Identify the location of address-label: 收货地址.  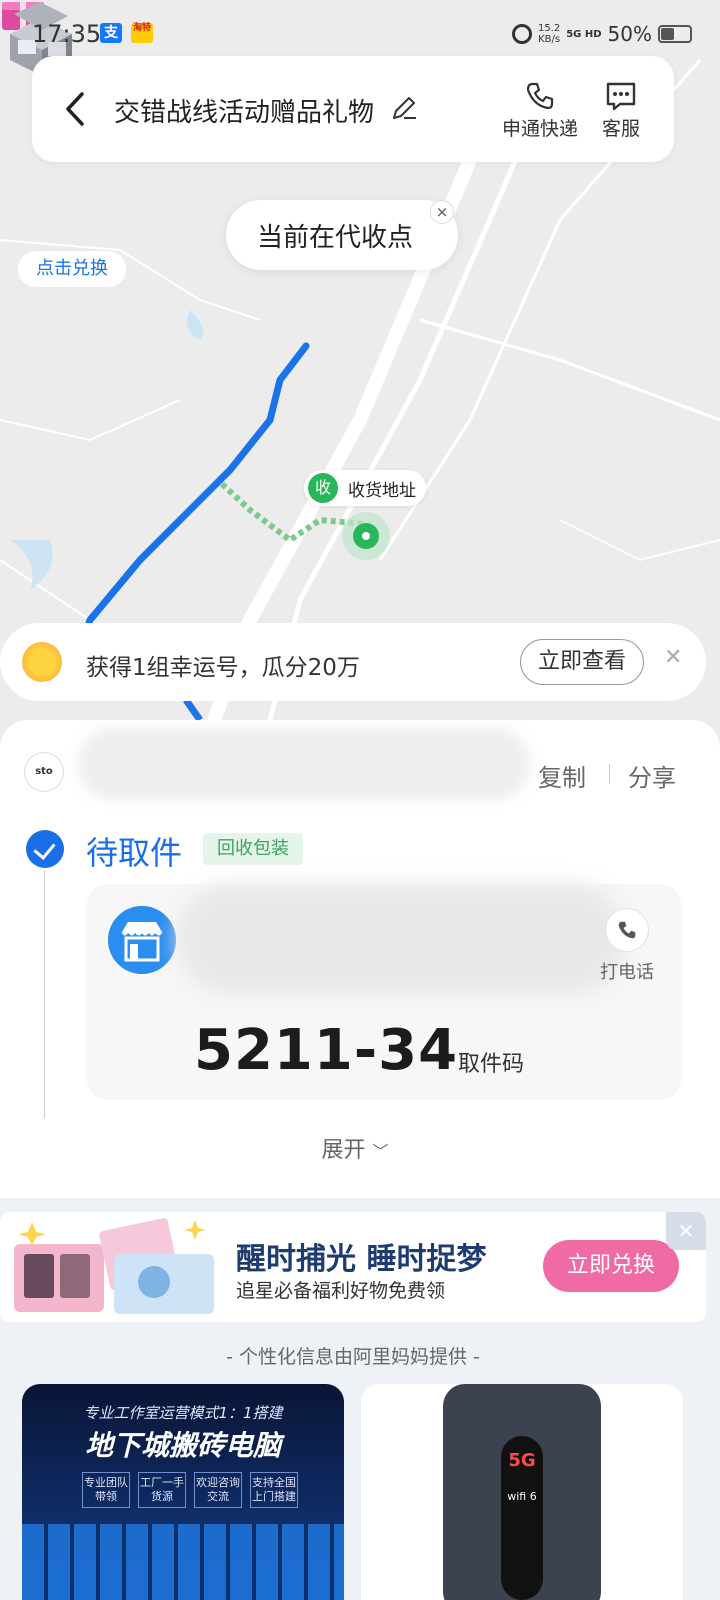
(382, 490).